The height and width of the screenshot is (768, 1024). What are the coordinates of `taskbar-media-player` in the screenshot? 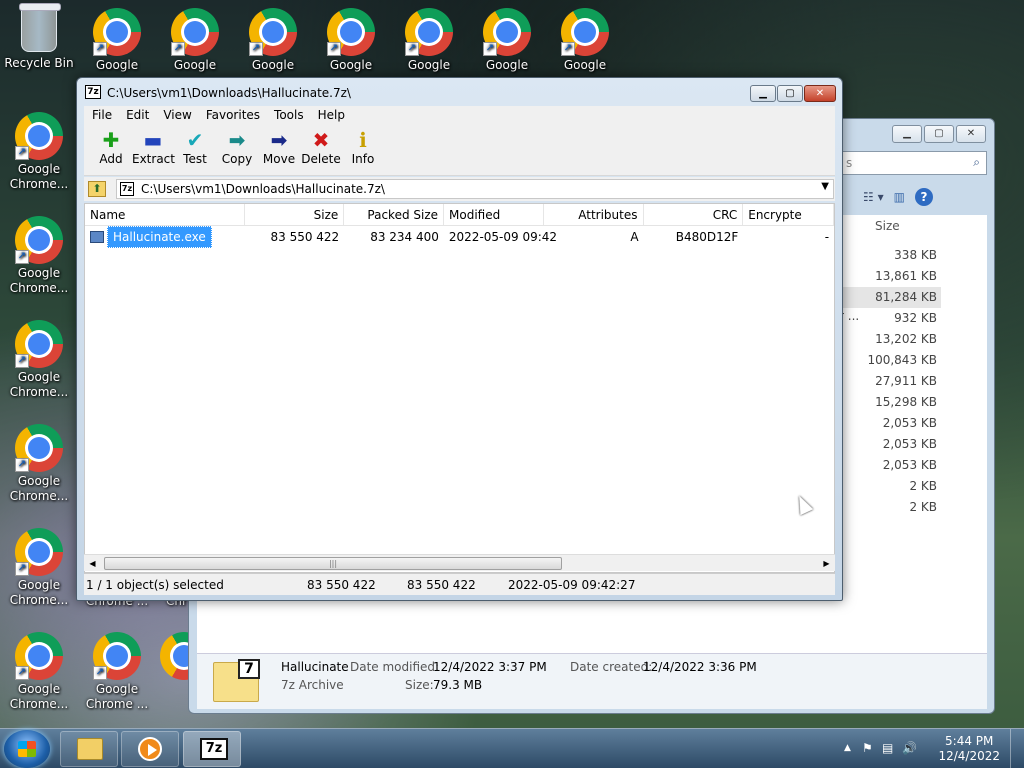 It's located at (150, 749).